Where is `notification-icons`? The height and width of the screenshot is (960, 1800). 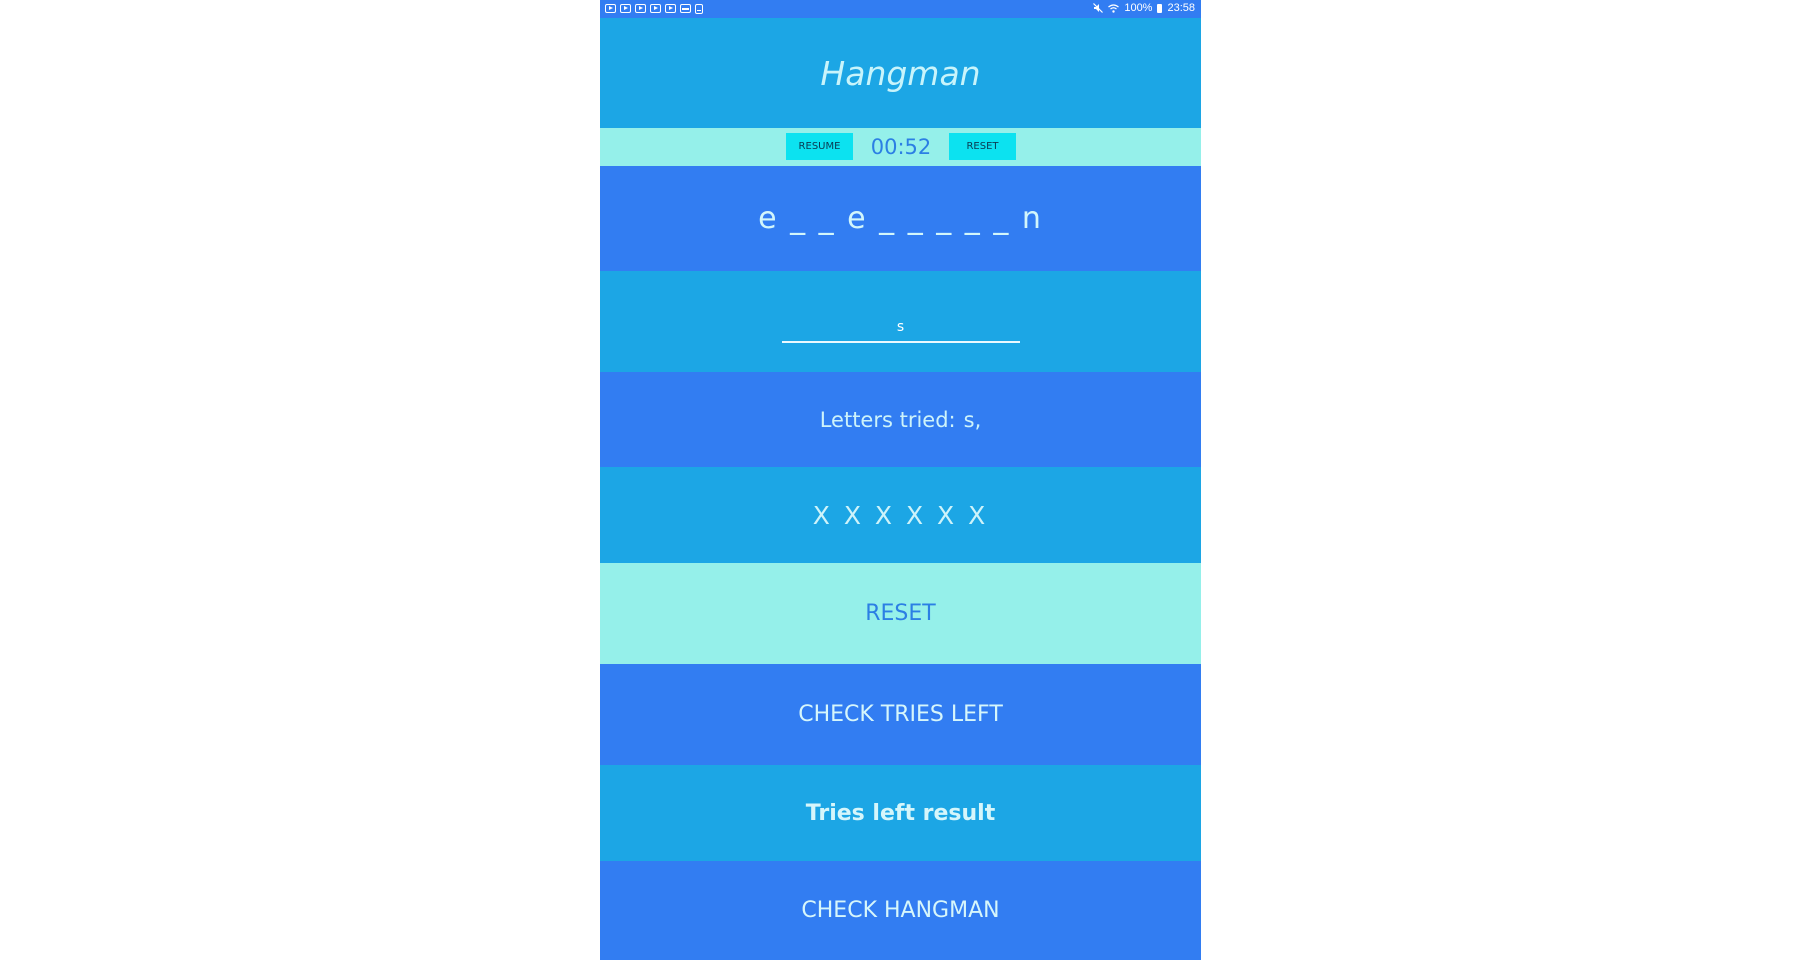 notification-icons is located at coordinates (654, 9).